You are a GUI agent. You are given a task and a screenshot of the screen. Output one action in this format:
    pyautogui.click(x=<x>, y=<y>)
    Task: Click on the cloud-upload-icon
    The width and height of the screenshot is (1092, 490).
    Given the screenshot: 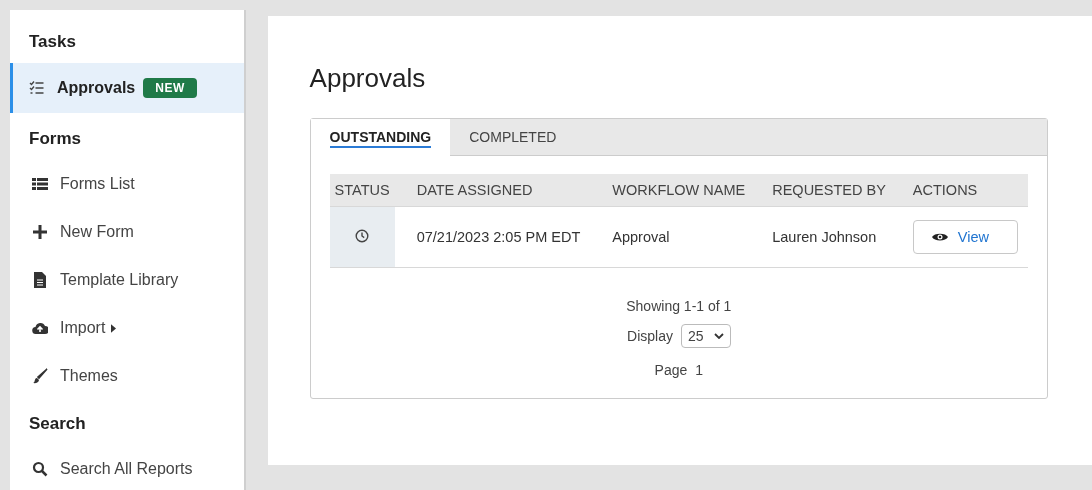 What is the action you would take?
    pyautogui.click(x=40, y=328)
    